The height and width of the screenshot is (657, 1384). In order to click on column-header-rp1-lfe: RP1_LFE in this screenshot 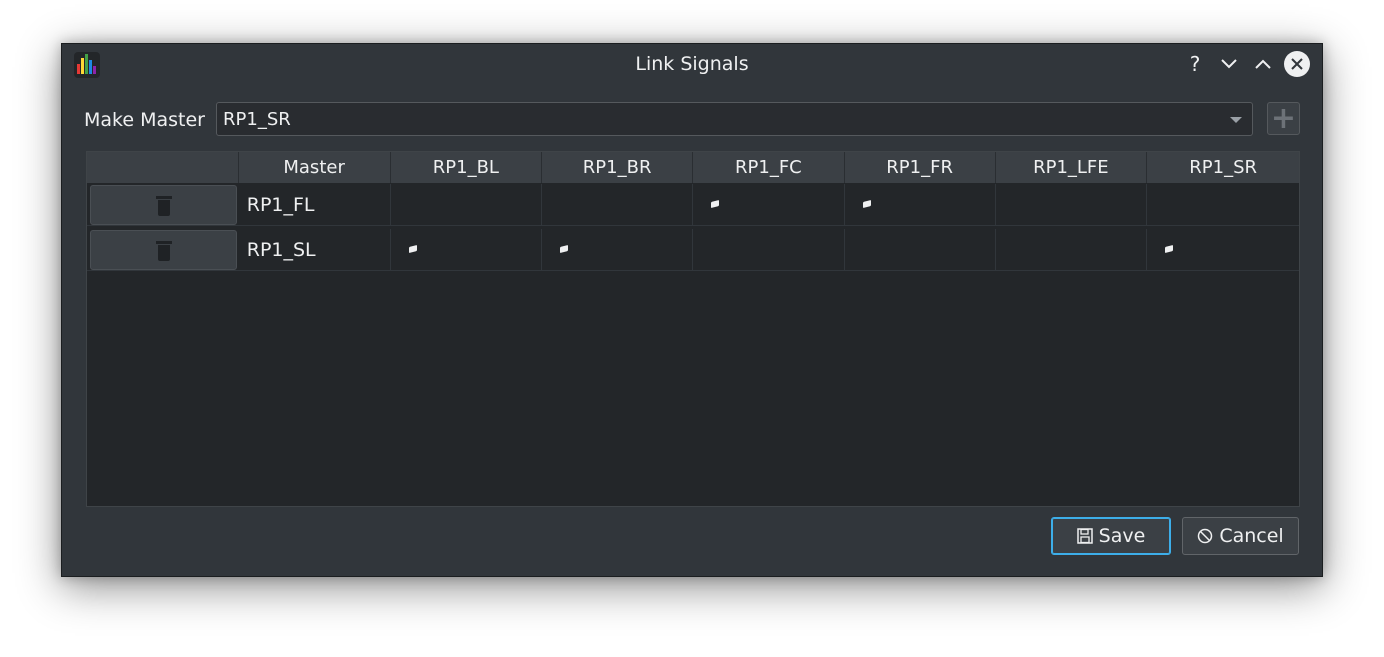, I will do `click(1071, 167)`.